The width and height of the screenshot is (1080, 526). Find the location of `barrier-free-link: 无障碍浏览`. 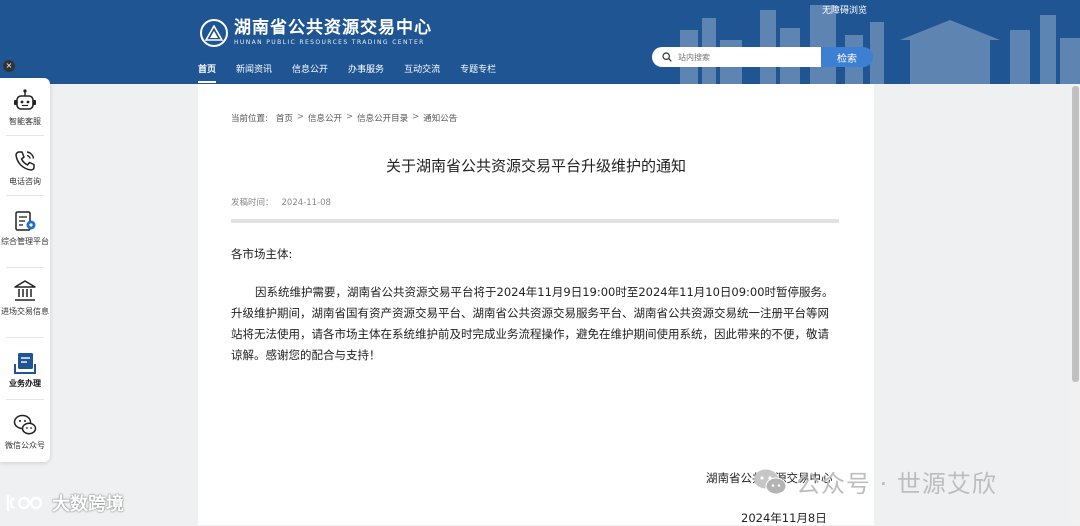

barrier-free-link: 无障碍浏览 is located at coordinates (844, 9).